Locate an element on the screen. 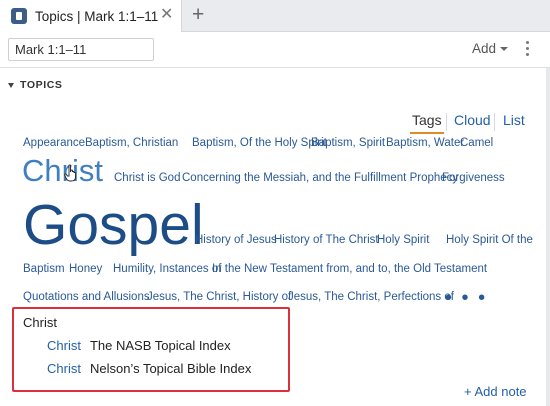 This screenshot has height=406, width=550. tag-link: Baptism is located at coordinates (44, 269).